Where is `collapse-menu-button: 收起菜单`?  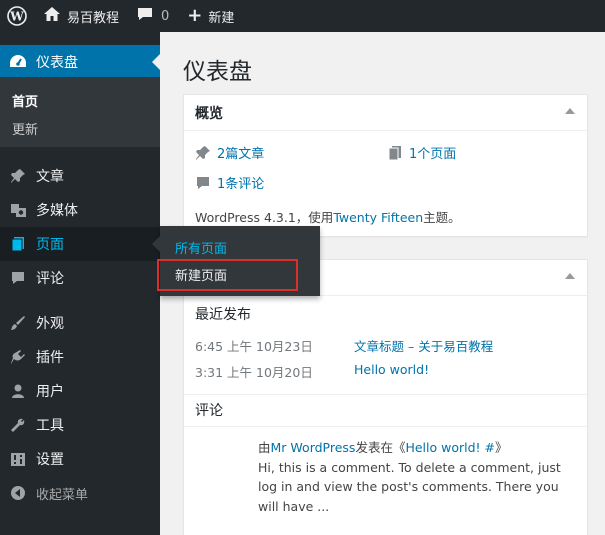
collapse-menu-button: 收起菜单 is located at coordinates (44, 493).